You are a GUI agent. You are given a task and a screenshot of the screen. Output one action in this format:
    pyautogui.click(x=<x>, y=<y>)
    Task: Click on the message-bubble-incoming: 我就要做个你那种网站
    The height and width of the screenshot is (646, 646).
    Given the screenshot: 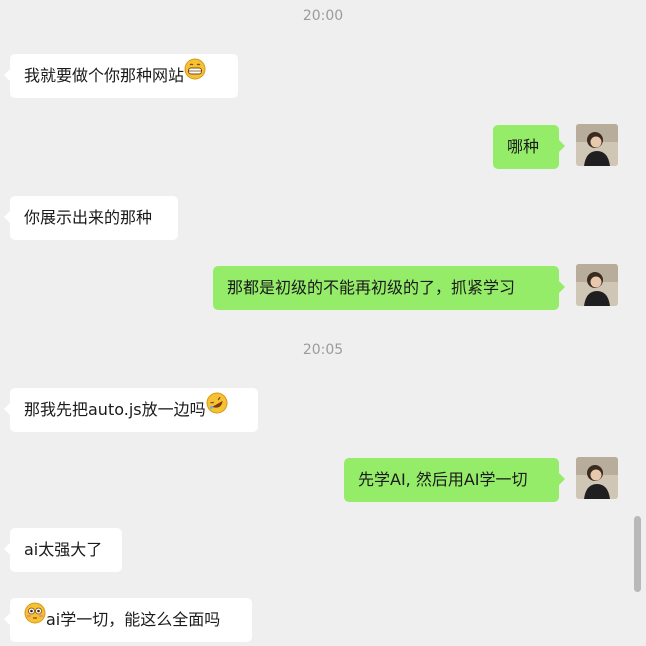 What is the action you would take?
    pyautogui.click(x=121, y=75)
    